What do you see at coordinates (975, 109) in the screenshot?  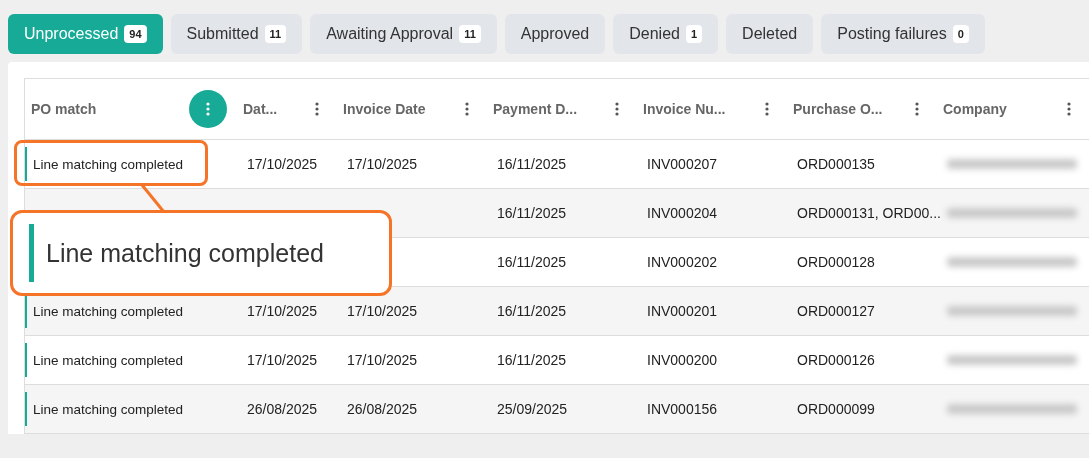 I see `column-header: Company` at bounding box center [975, 109].